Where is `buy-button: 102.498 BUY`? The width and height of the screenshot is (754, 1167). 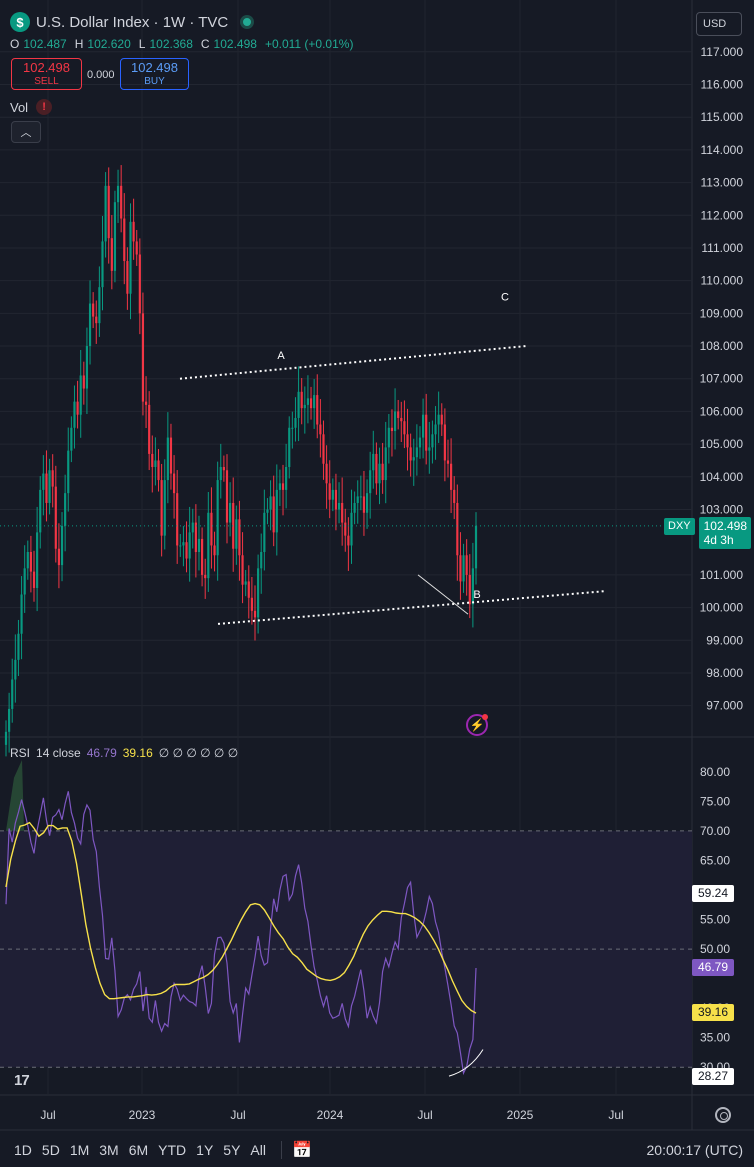 buy-button: 102.498 BUY is located at coordinates (154, 74).